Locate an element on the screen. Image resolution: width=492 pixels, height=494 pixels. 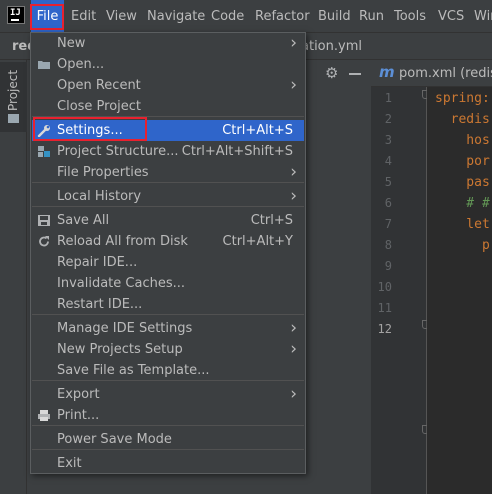
code-line: pas is located at coordinates (462, 182).